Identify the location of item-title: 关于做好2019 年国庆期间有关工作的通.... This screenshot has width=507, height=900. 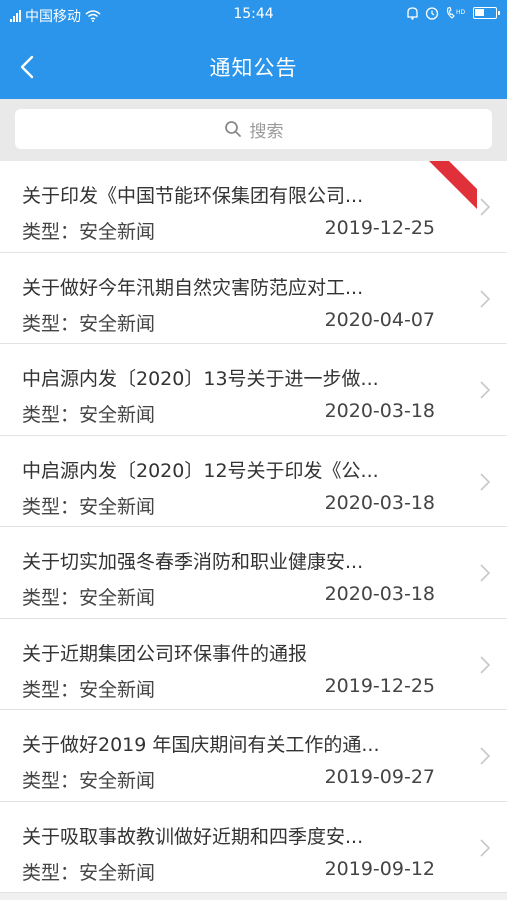
(201, 745).